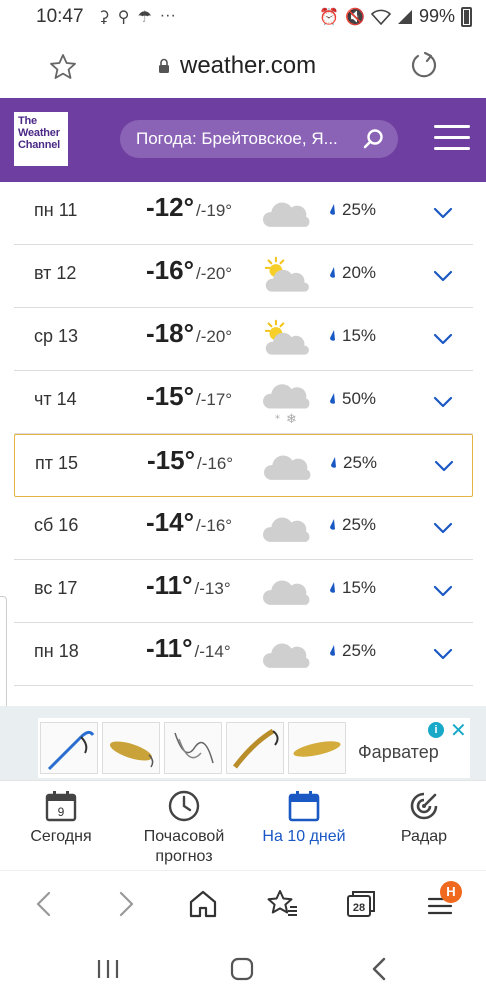  Describe the element at coordinates (242, 969) in the screenshot. I see `home-system-icon` at that location.